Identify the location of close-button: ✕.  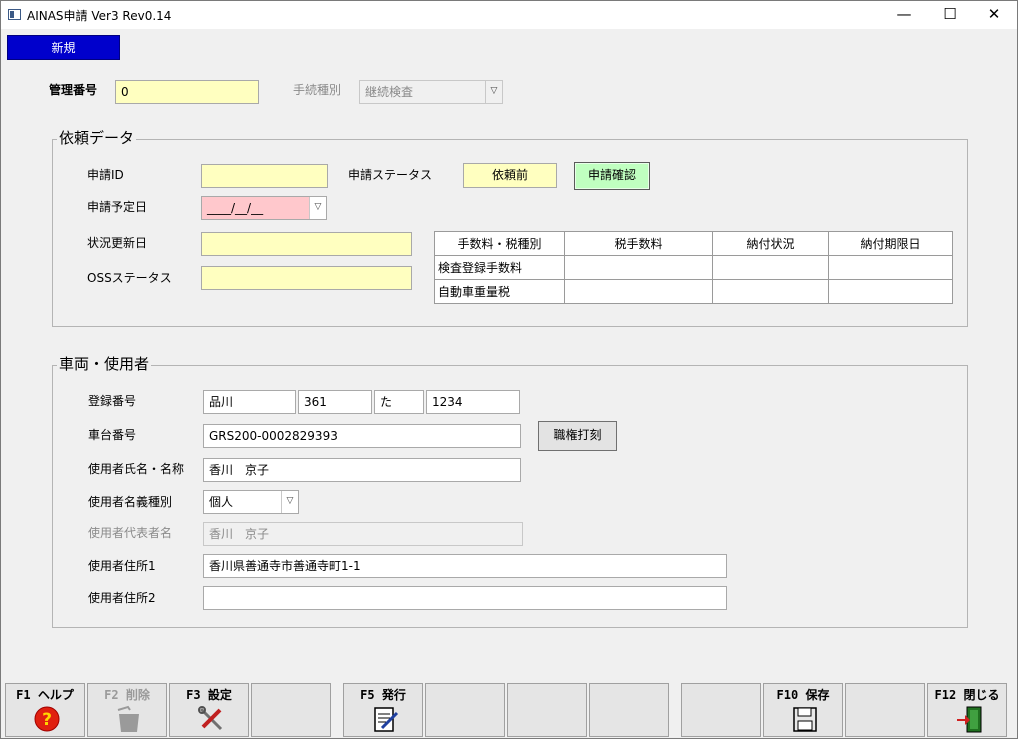
(994, 15).